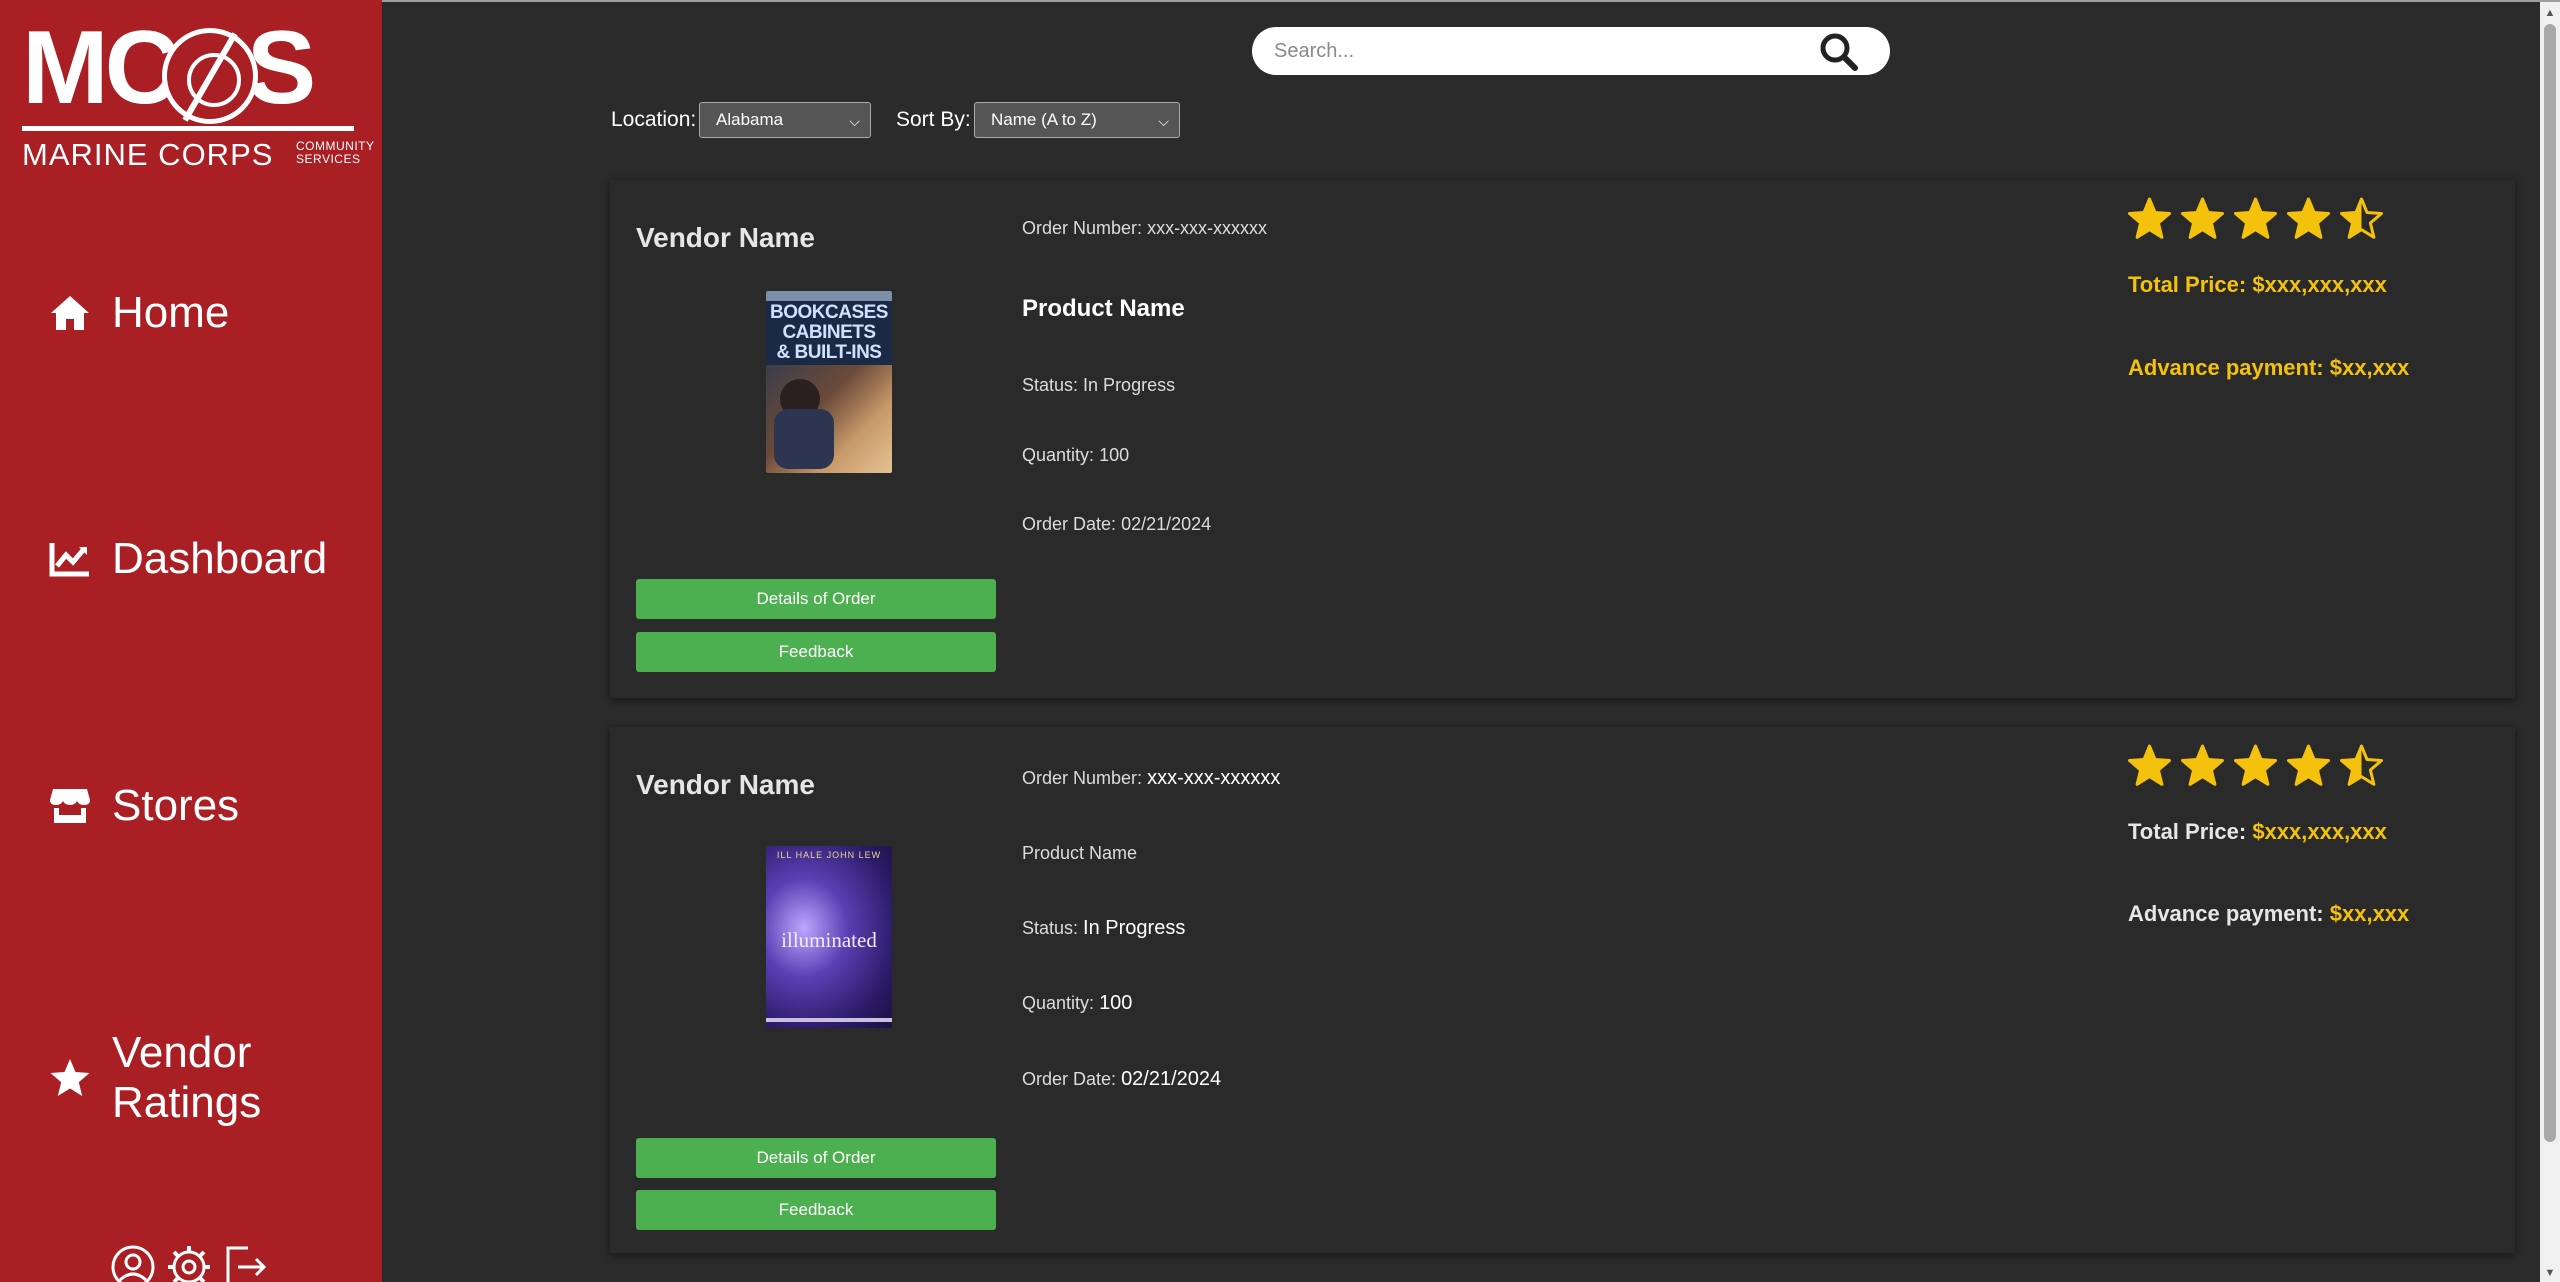 The height and width of the screenshot is (1282, 2560). Describe the element at coordinates (133, 1263) in the screenshot. I see `user-profile-icon` at that location.